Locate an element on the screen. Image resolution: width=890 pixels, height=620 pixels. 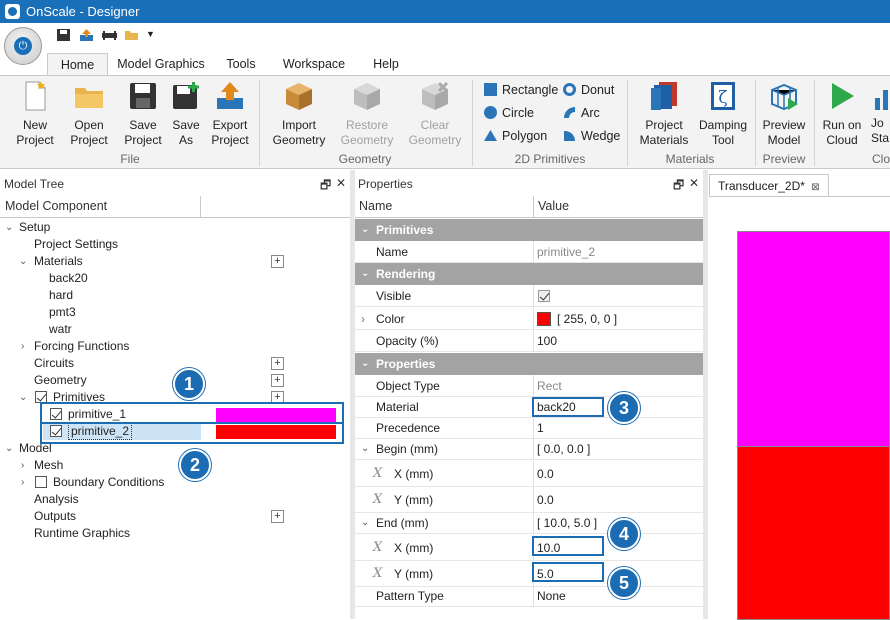
prop-row-precedence: Precedence 1 is located at coordinates (529, 428).